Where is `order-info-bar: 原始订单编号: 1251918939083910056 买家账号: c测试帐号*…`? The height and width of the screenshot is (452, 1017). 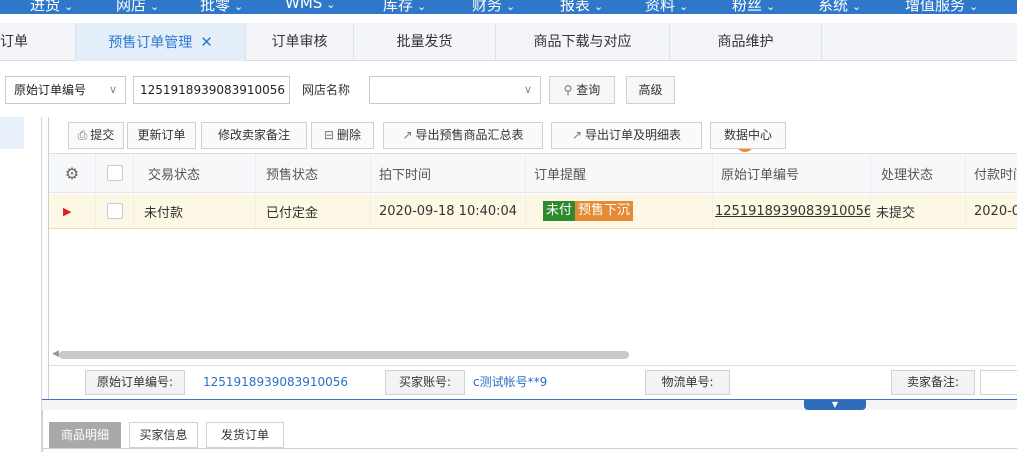
order-info-bar: 原始订单编号: 1251918939083910056 买家账号: c测试帐号*… is located at coordinates (532, 382).